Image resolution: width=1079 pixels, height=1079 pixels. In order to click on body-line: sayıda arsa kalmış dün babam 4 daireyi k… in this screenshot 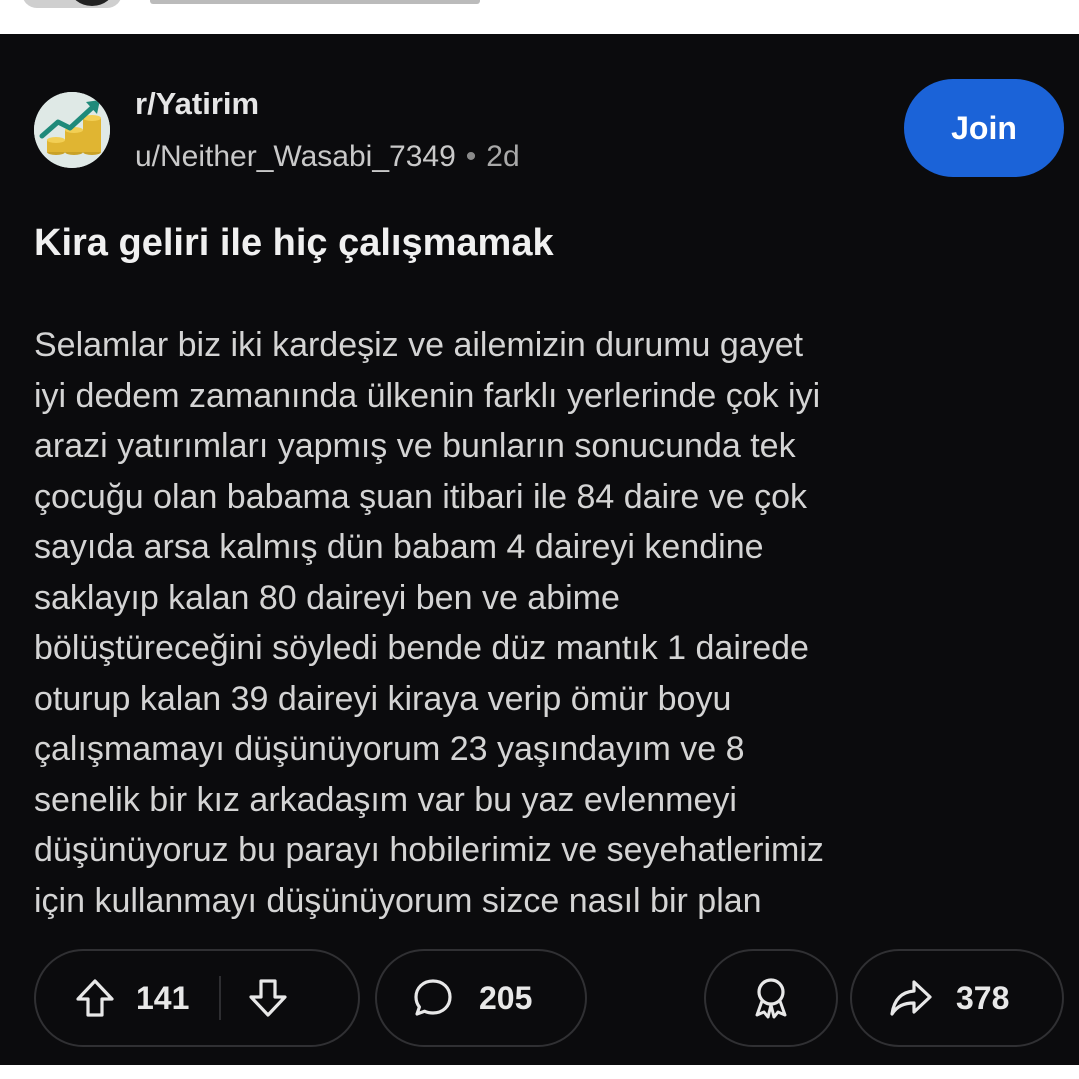, I will do `click(399, 547)`.